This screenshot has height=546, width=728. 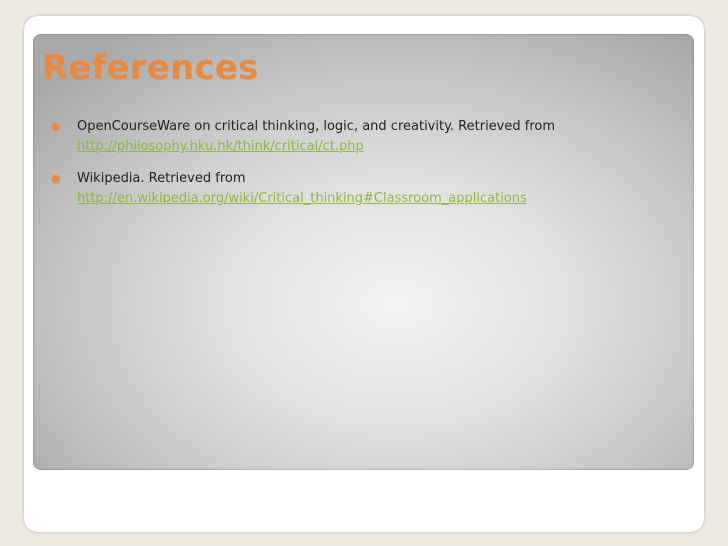 I want to click on reference-text: Wikipedia. Retrieved from, so click(x=161, y=178).